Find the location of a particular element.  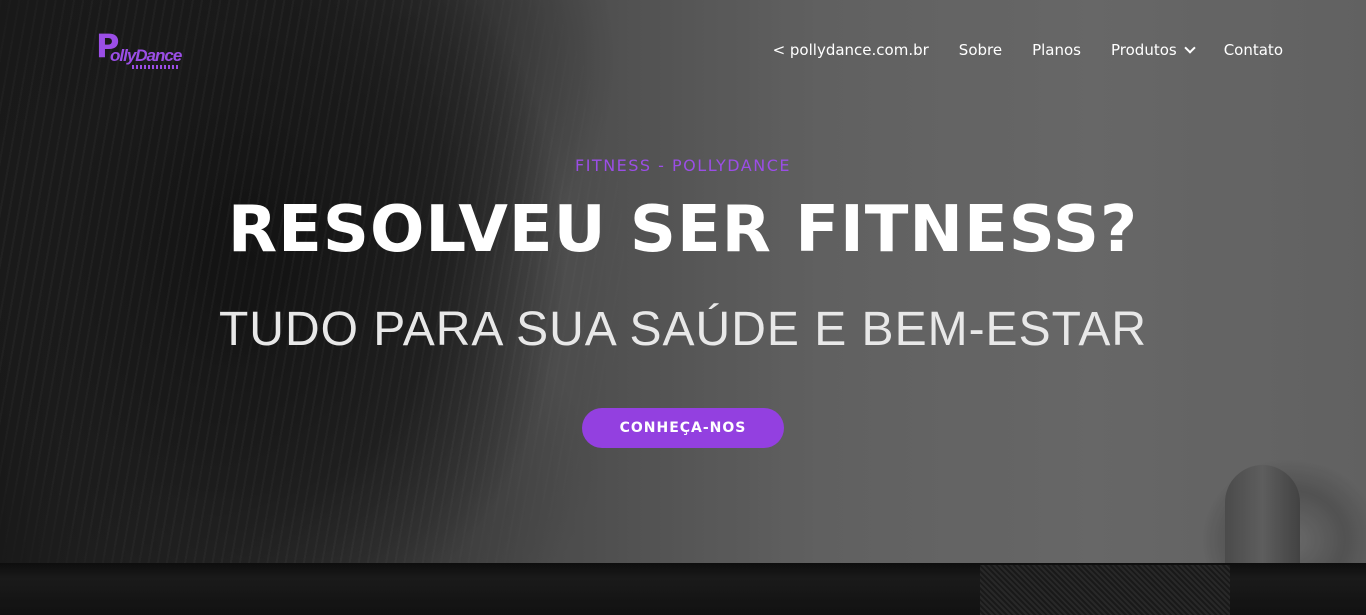

hero-kicker: FITNESS - POLLYDANCE is located at coordinates (683, 165).